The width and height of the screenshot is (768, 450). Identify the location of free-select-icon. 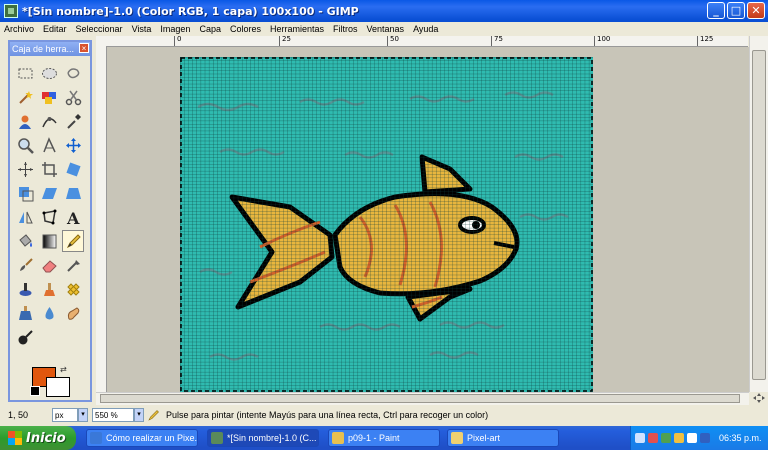
(73, 73).